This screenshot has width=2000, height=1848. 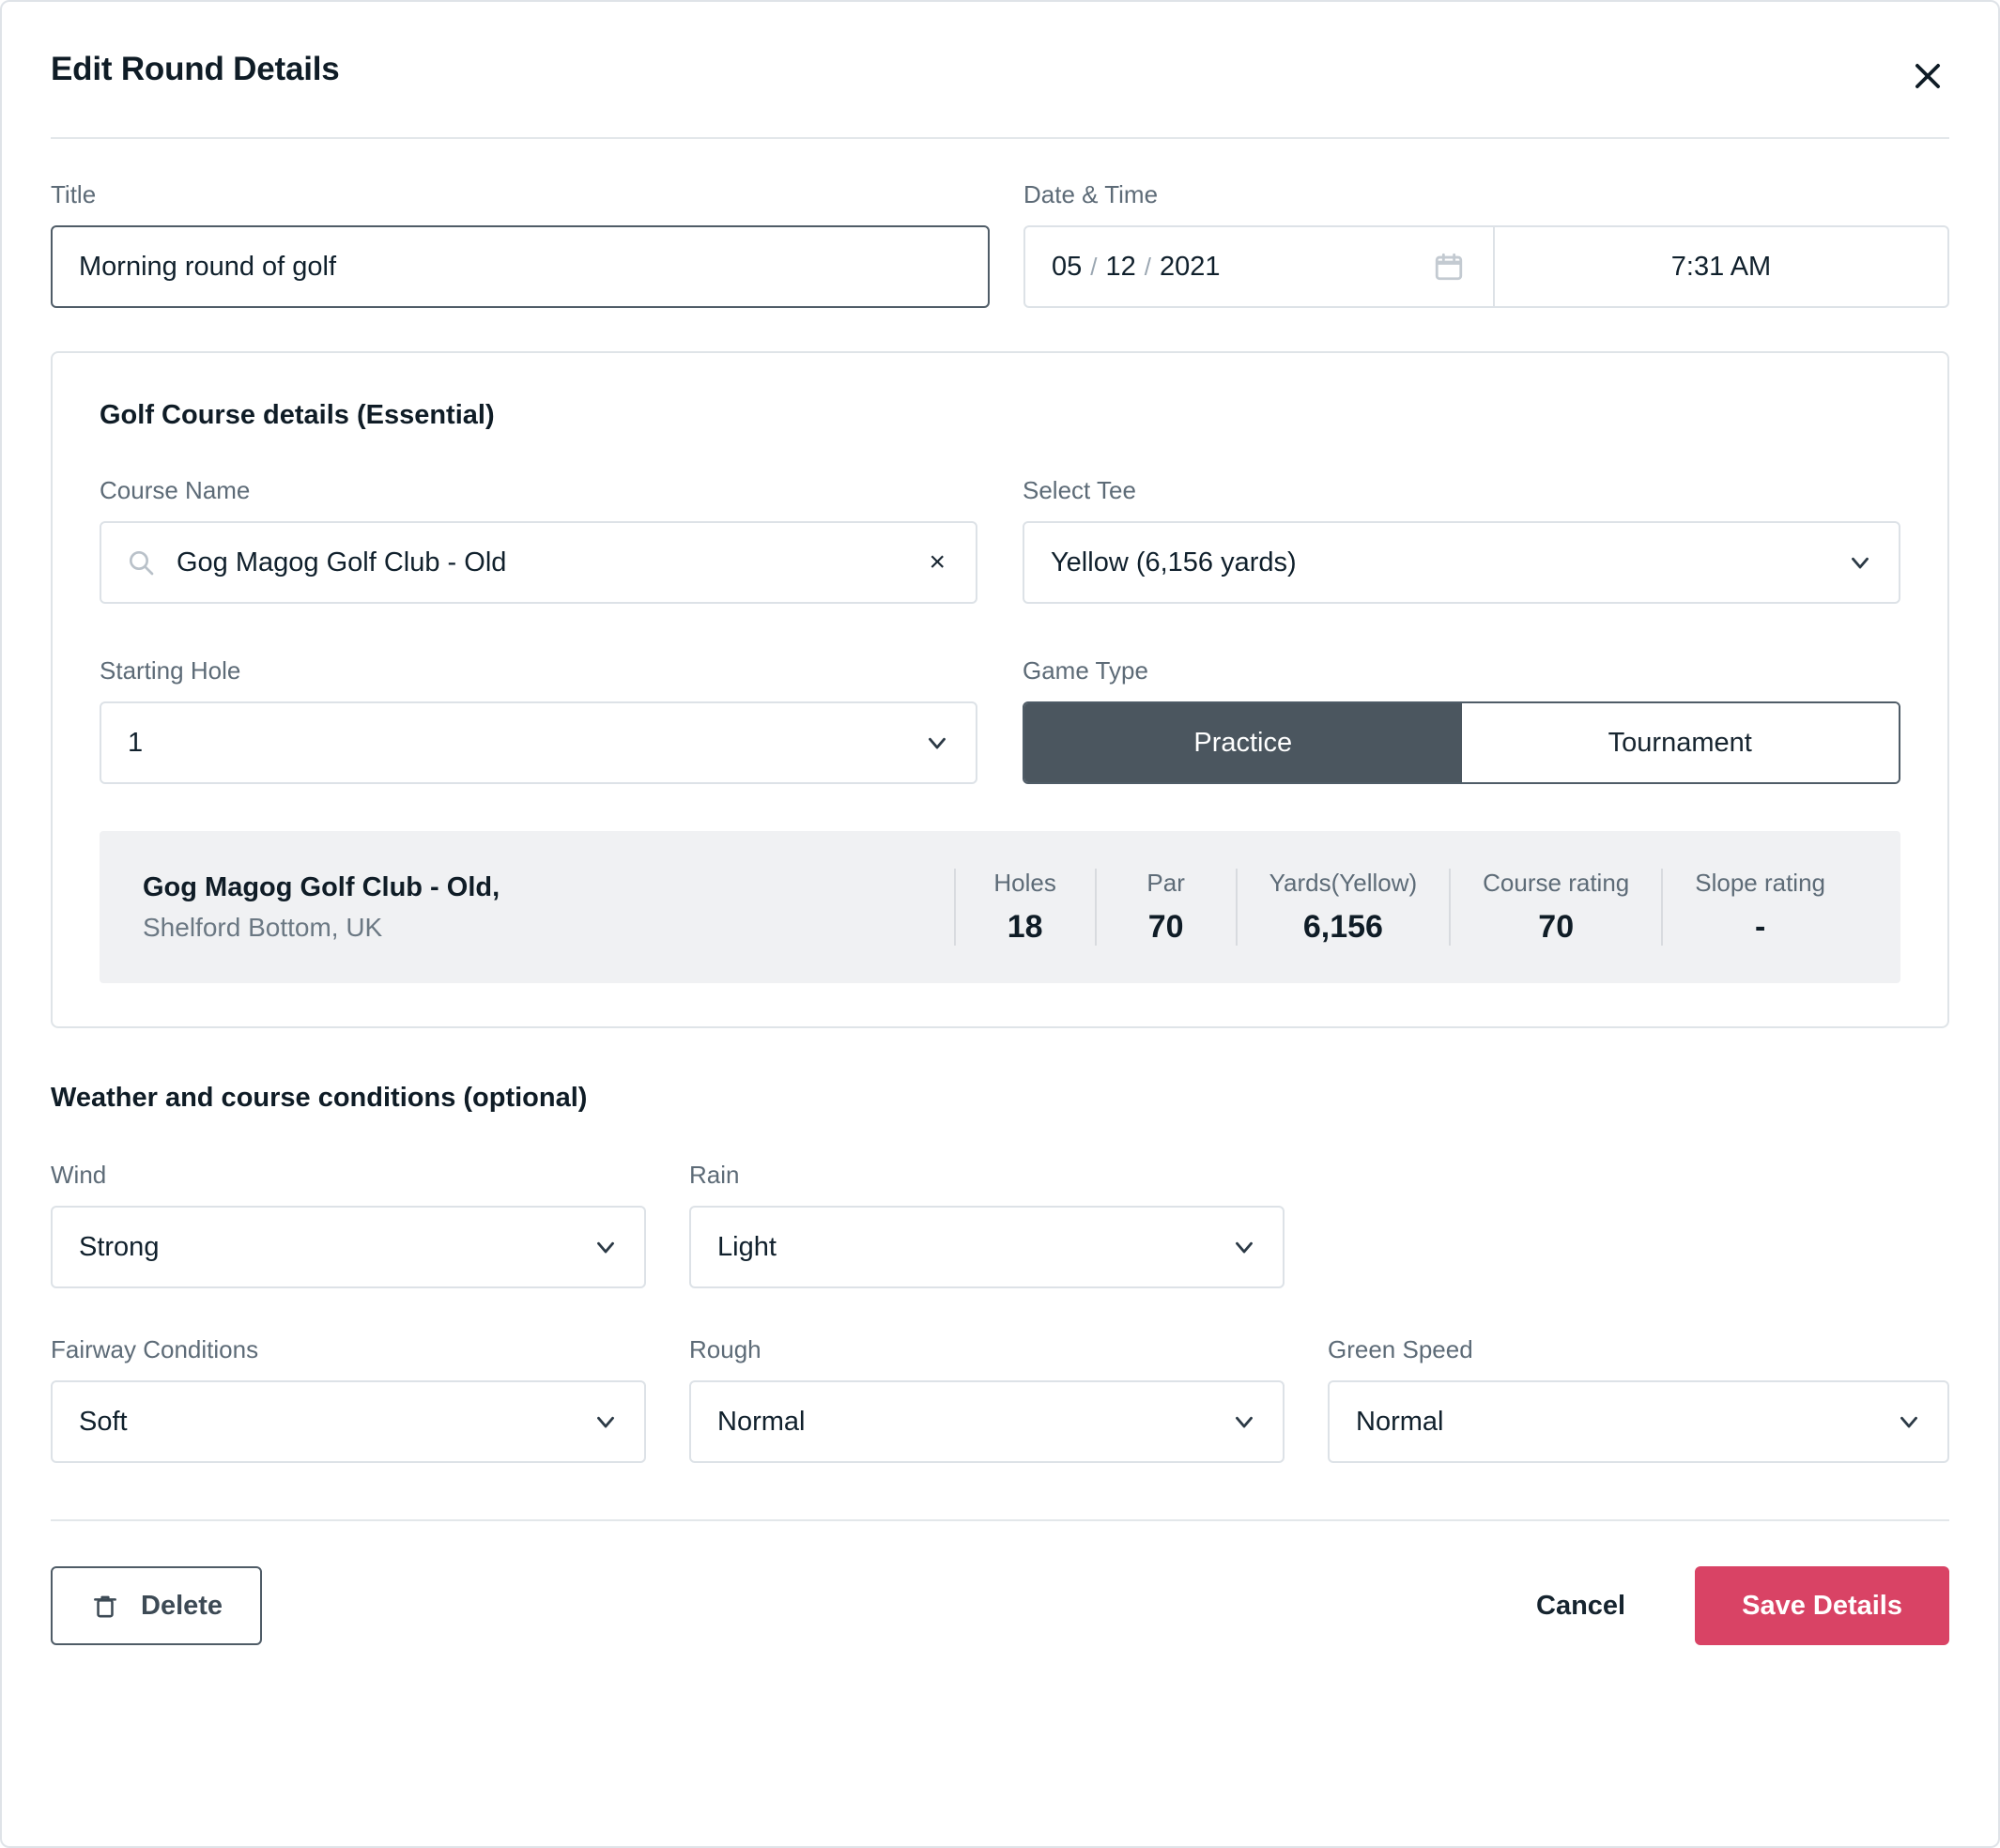 I want to click on datetime-input-wrapper: 05 / 12 / 2021 7:31 AM, so click(x=1486, y=266).